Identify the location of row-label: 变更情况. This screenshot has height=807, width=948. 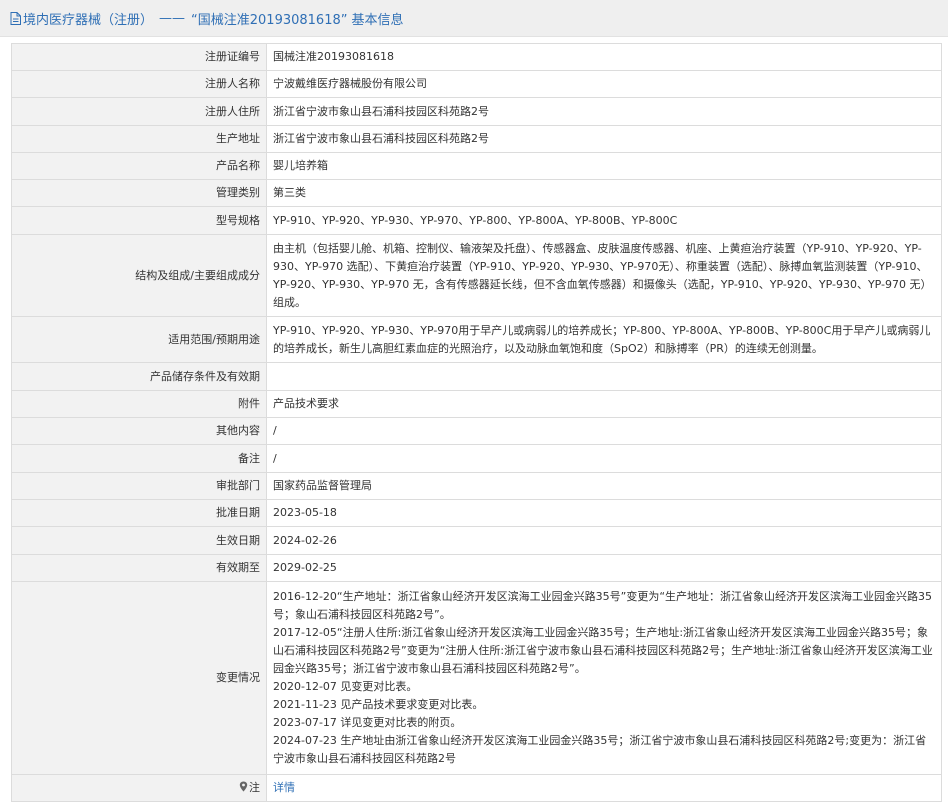
(139, 678).